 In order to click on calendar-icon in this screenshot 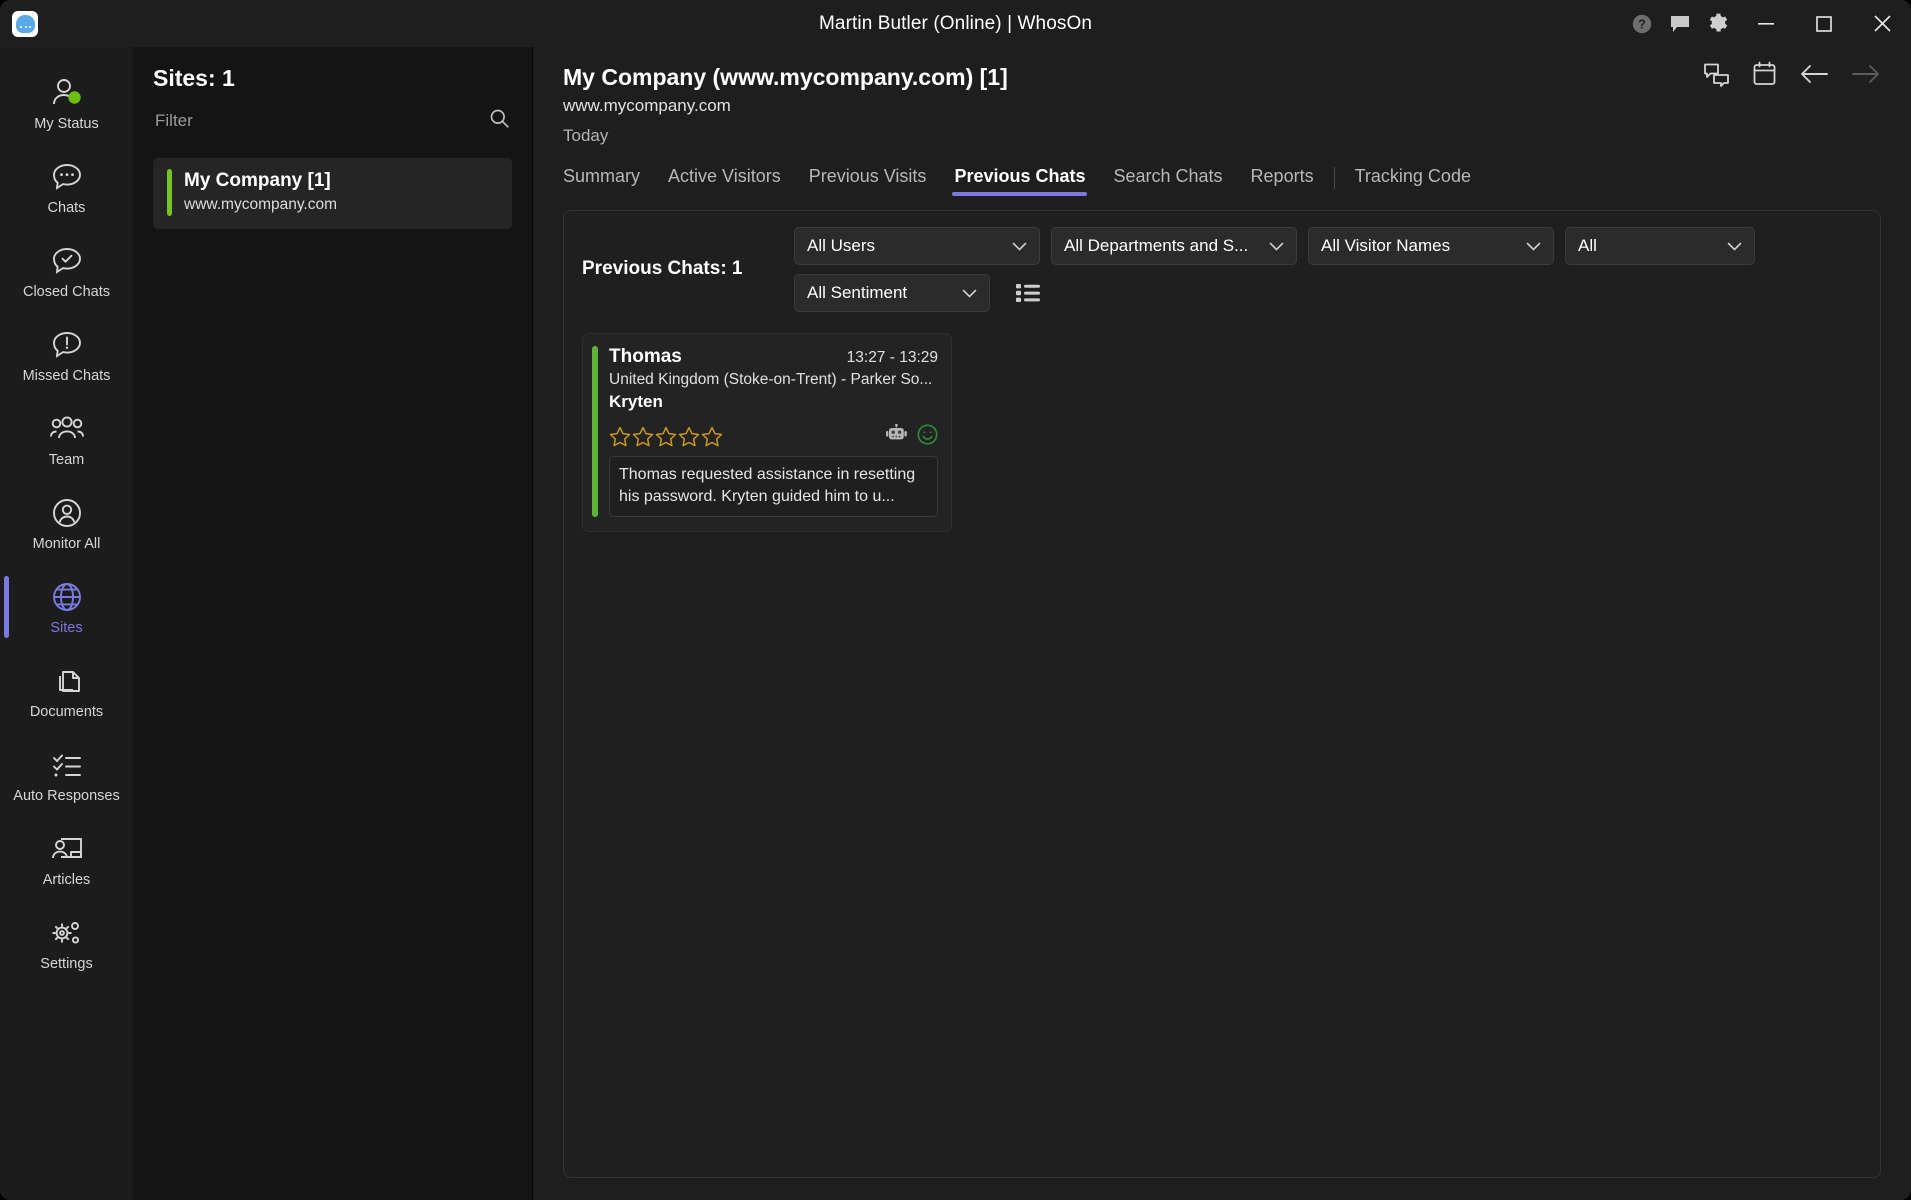, I will do `click(1764, 74)`.